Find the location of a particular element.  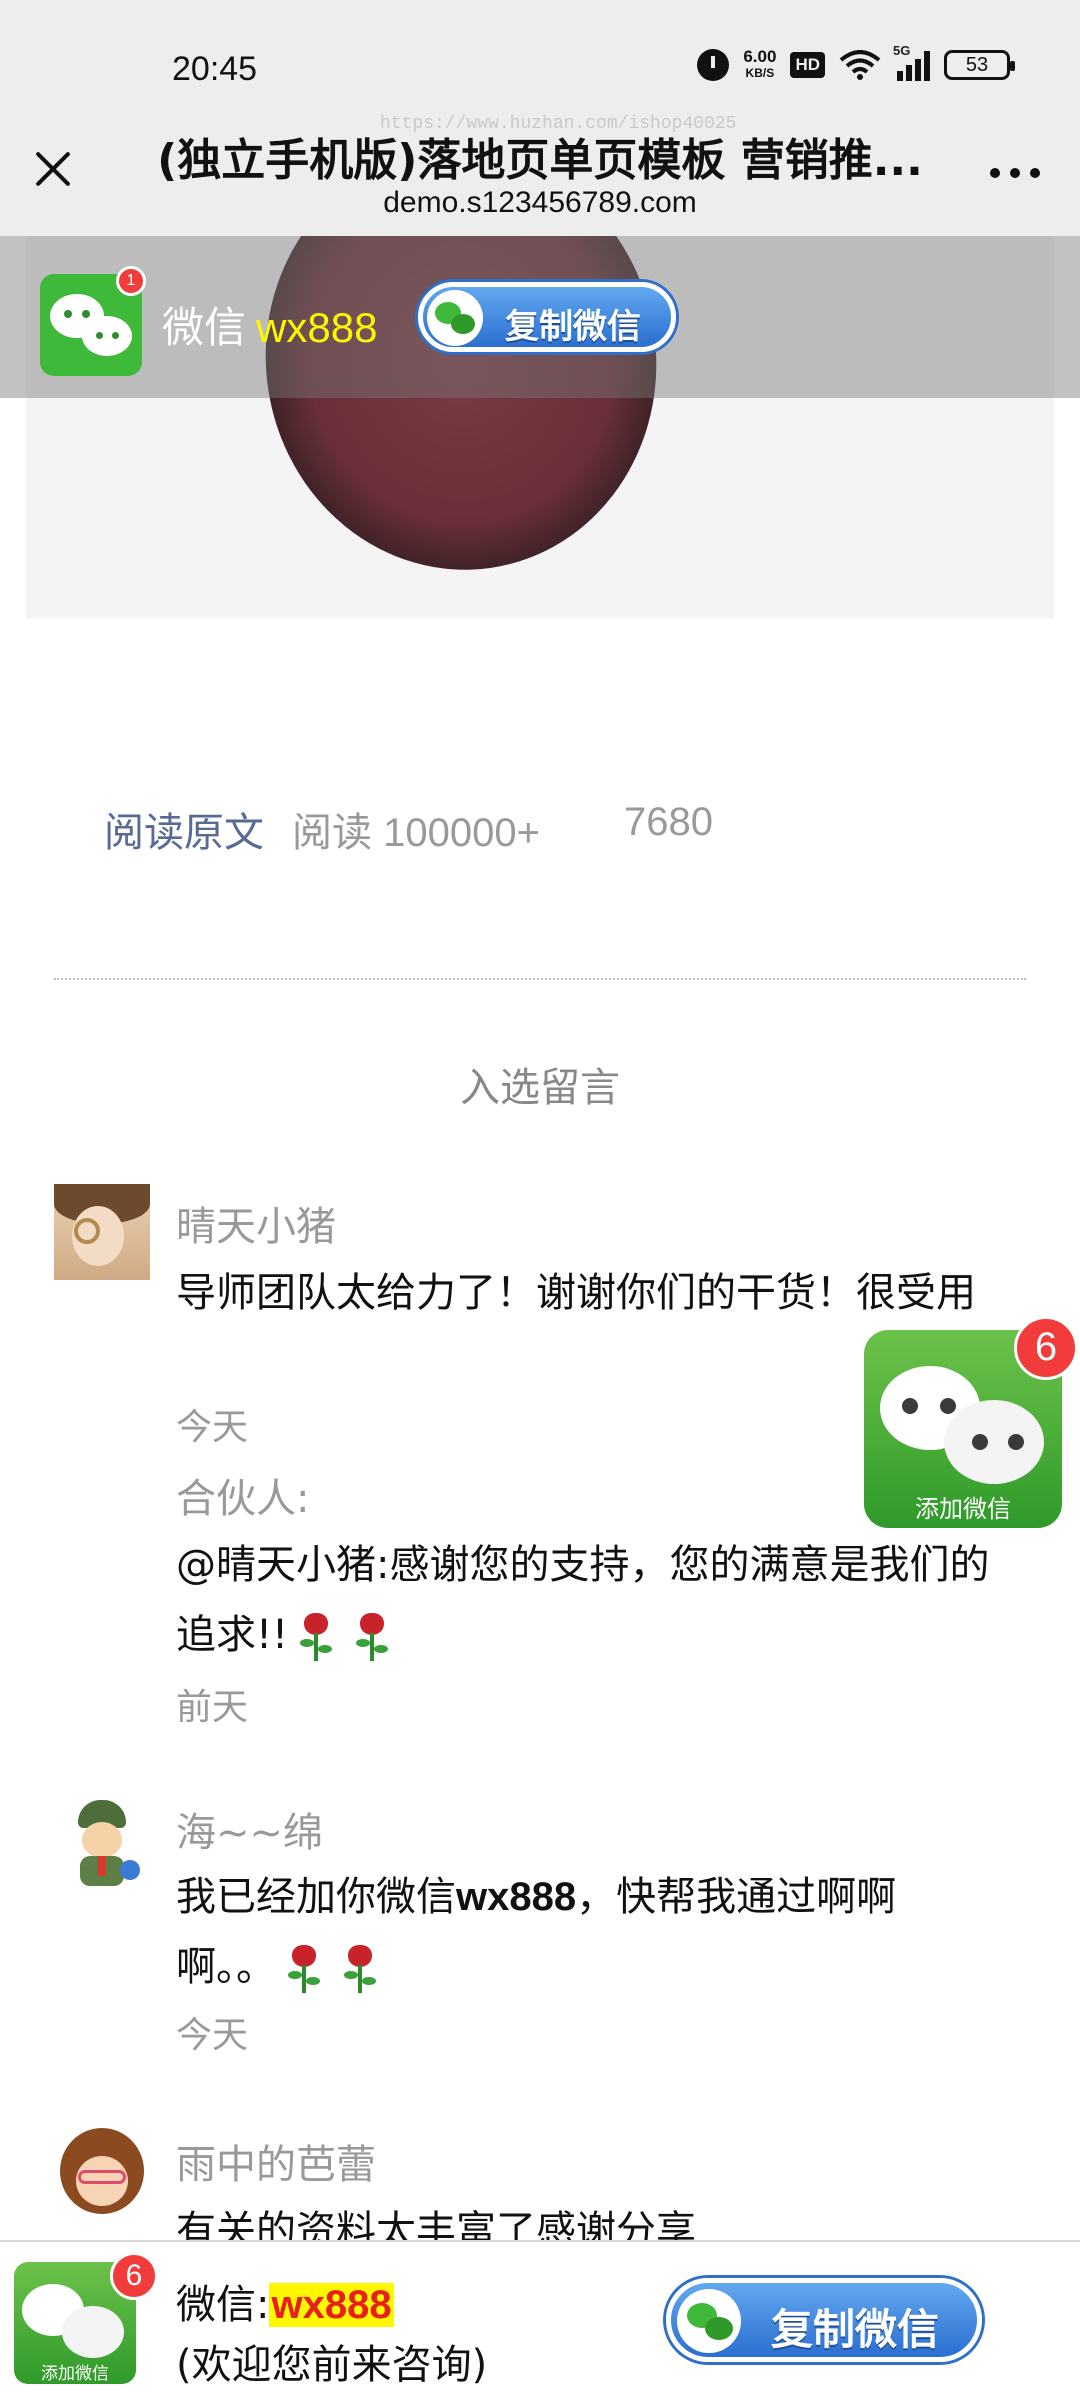

read-label: 阅读 is located at coordinates (332, 833).